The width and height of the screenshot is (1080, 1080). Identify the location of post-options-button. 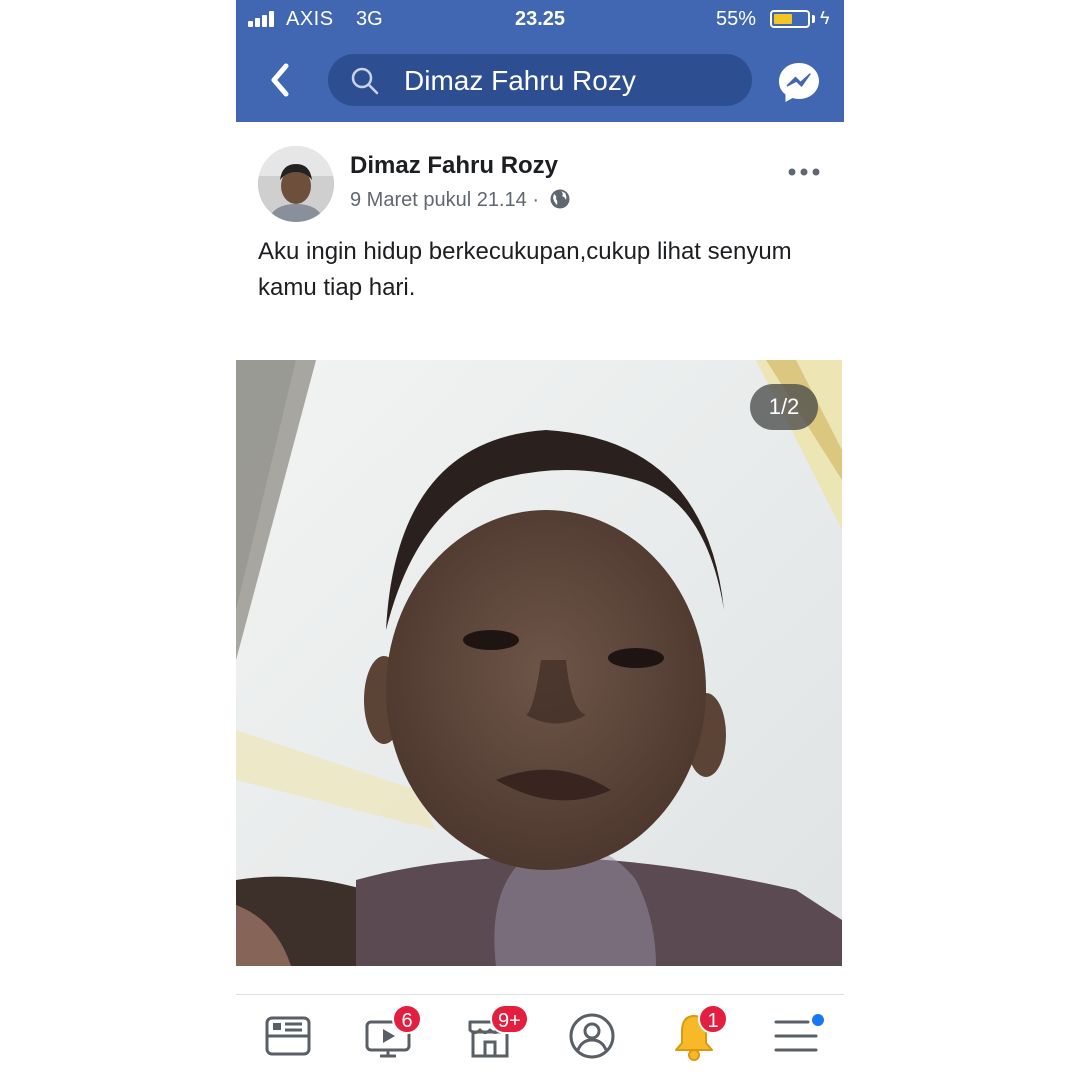
(804, 172).